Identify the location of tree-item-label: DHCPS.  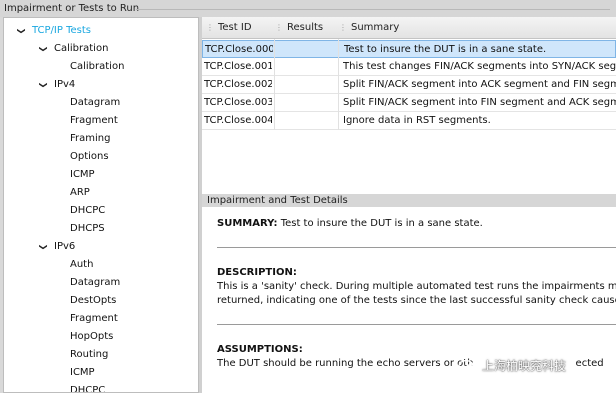
(87, 228).